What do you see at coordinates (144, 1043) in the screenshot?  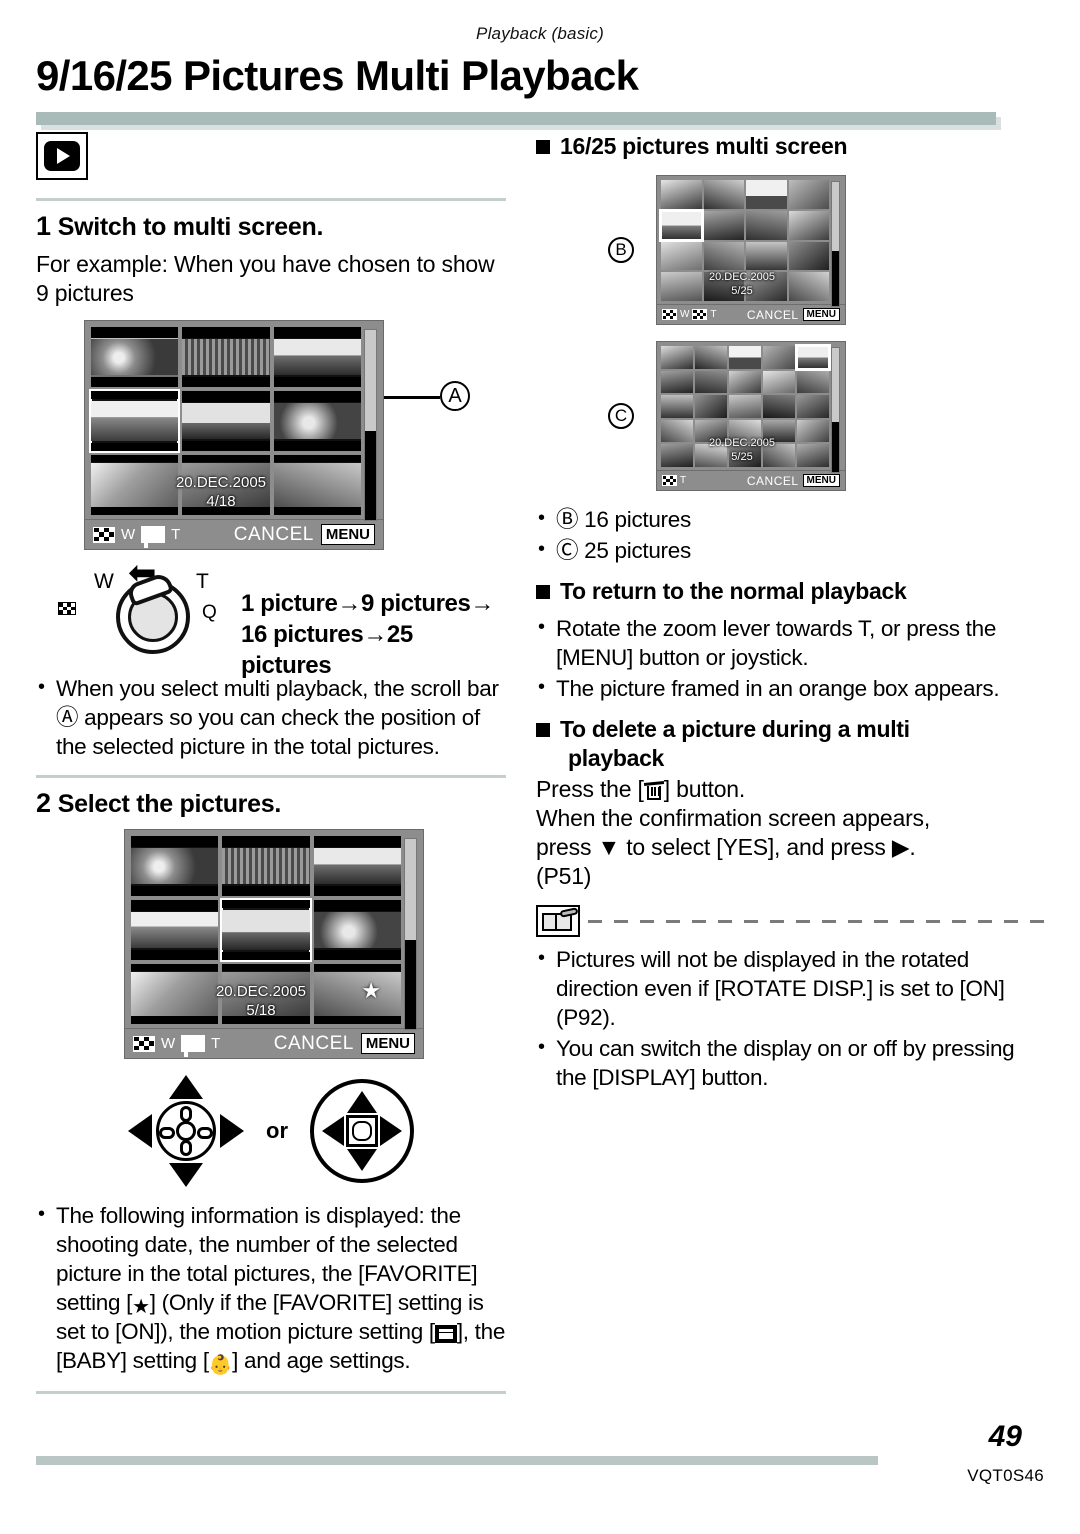 I see `multi-thumbnail-icon` at bounding box center [144, 1043].